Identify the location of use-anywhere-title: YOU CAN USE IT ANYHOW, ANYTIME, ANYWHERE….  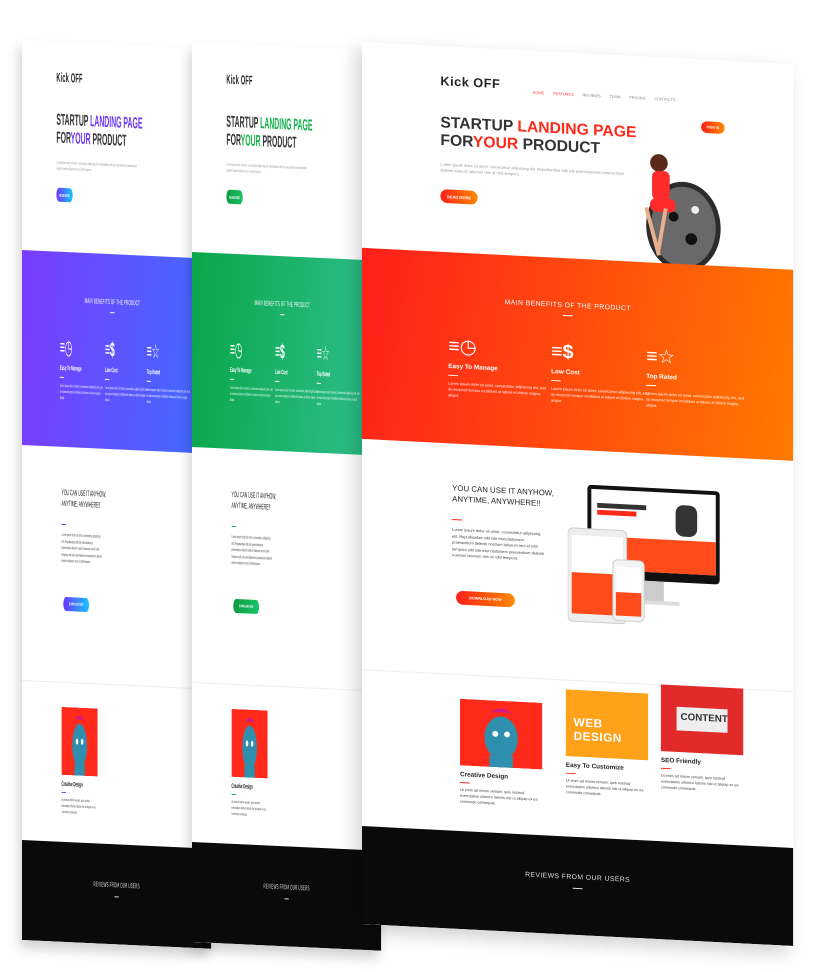
(254, 500).